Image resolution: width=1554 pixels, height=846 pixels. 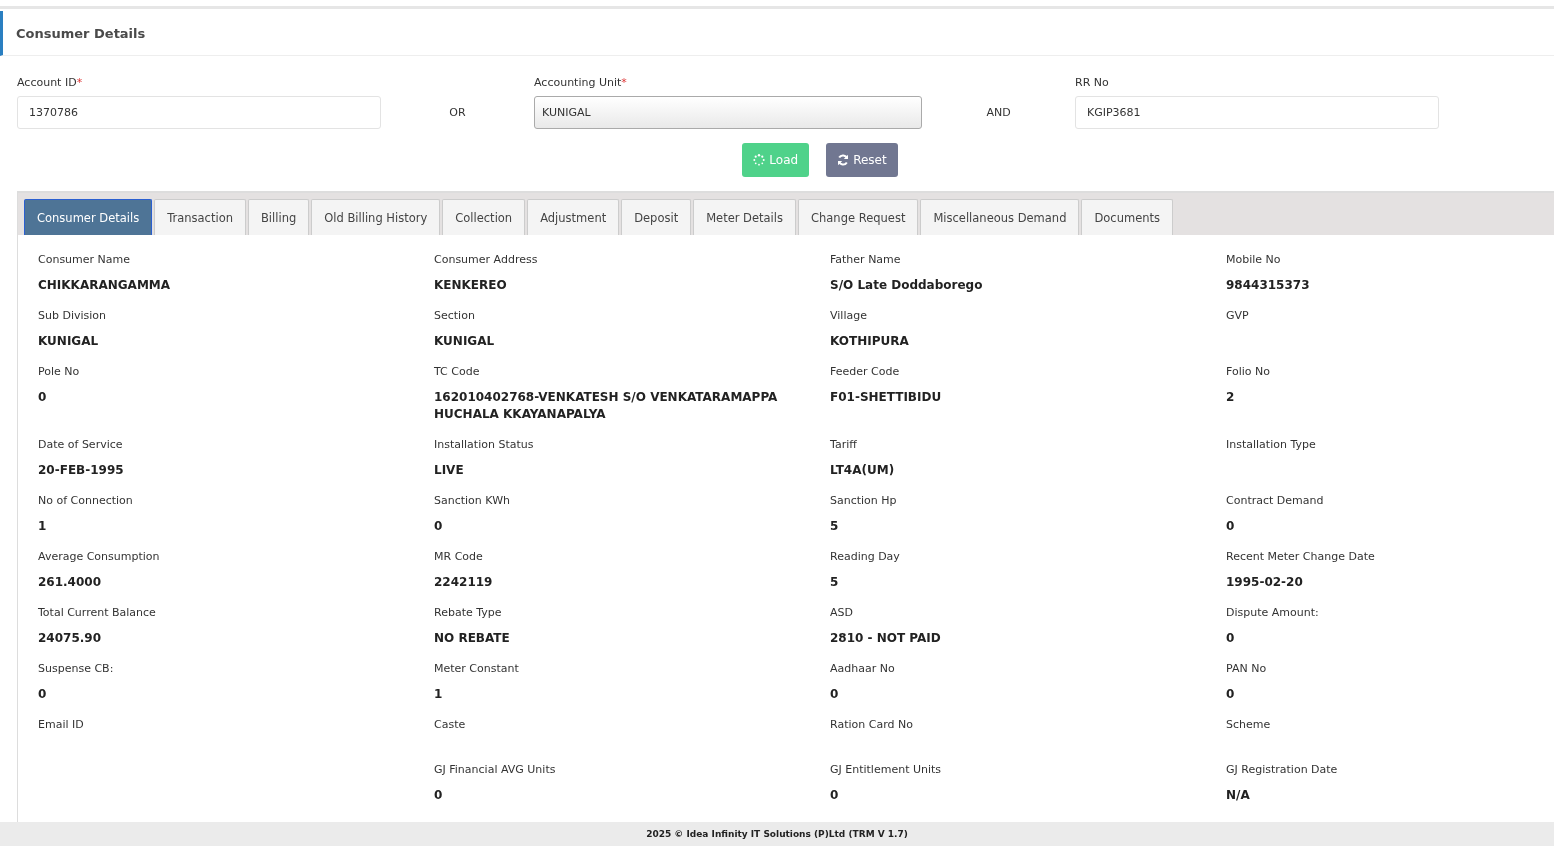 What do you see at coordinates (1238, 795) in the screenshot?
I see `detail-value: N/A` at bounding box center [1238, 795].